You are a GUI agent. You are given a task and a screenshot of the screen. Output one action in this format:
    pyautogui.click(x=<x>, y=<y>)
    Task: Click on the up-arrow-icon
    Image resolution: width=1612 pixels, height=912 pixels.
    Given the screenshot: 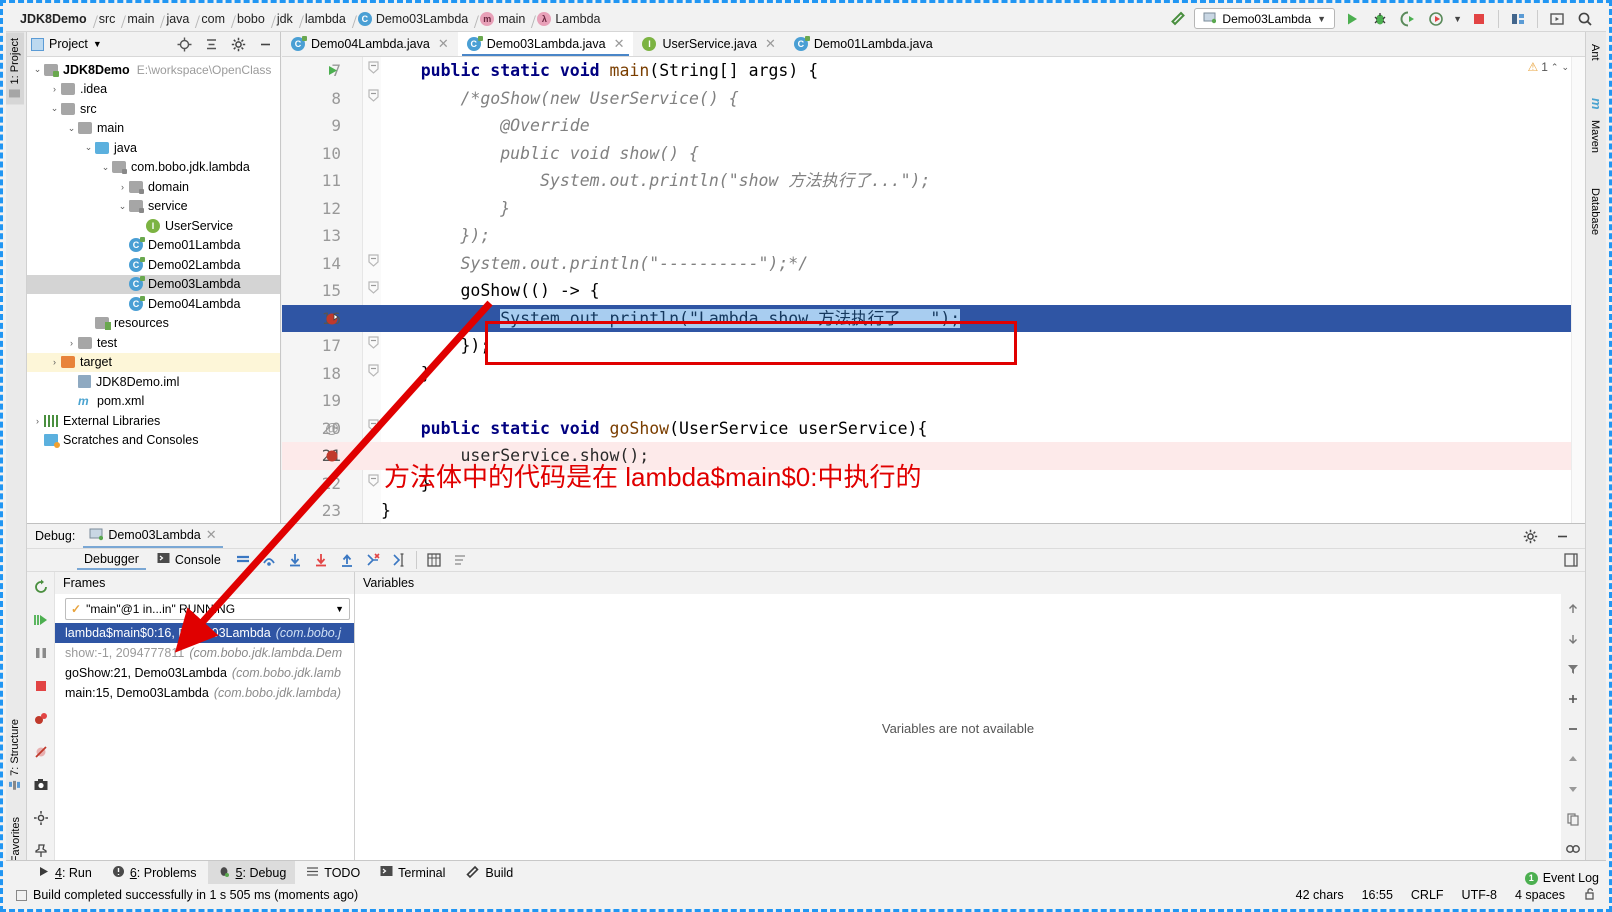 What is the action you would take?
    pyautogui.click(x=1573, y=609)
    